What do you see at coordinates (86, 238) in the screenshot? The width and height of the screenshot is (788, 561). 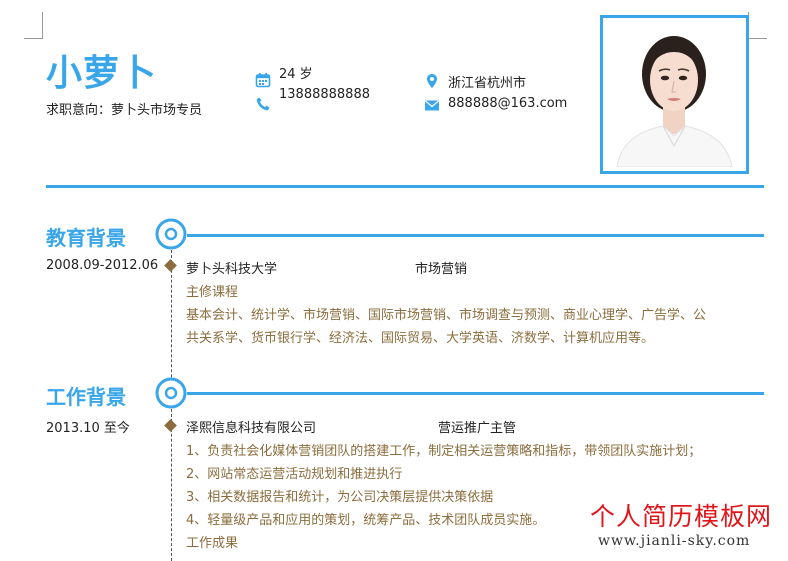 I see `section-title-education: 教育背景` at bounding box center [86, 238].